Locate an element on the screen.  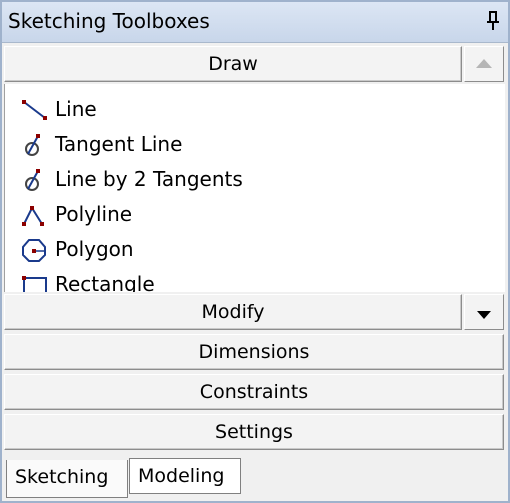
settings-section-header: Settings is located at coordinates (254, 432).